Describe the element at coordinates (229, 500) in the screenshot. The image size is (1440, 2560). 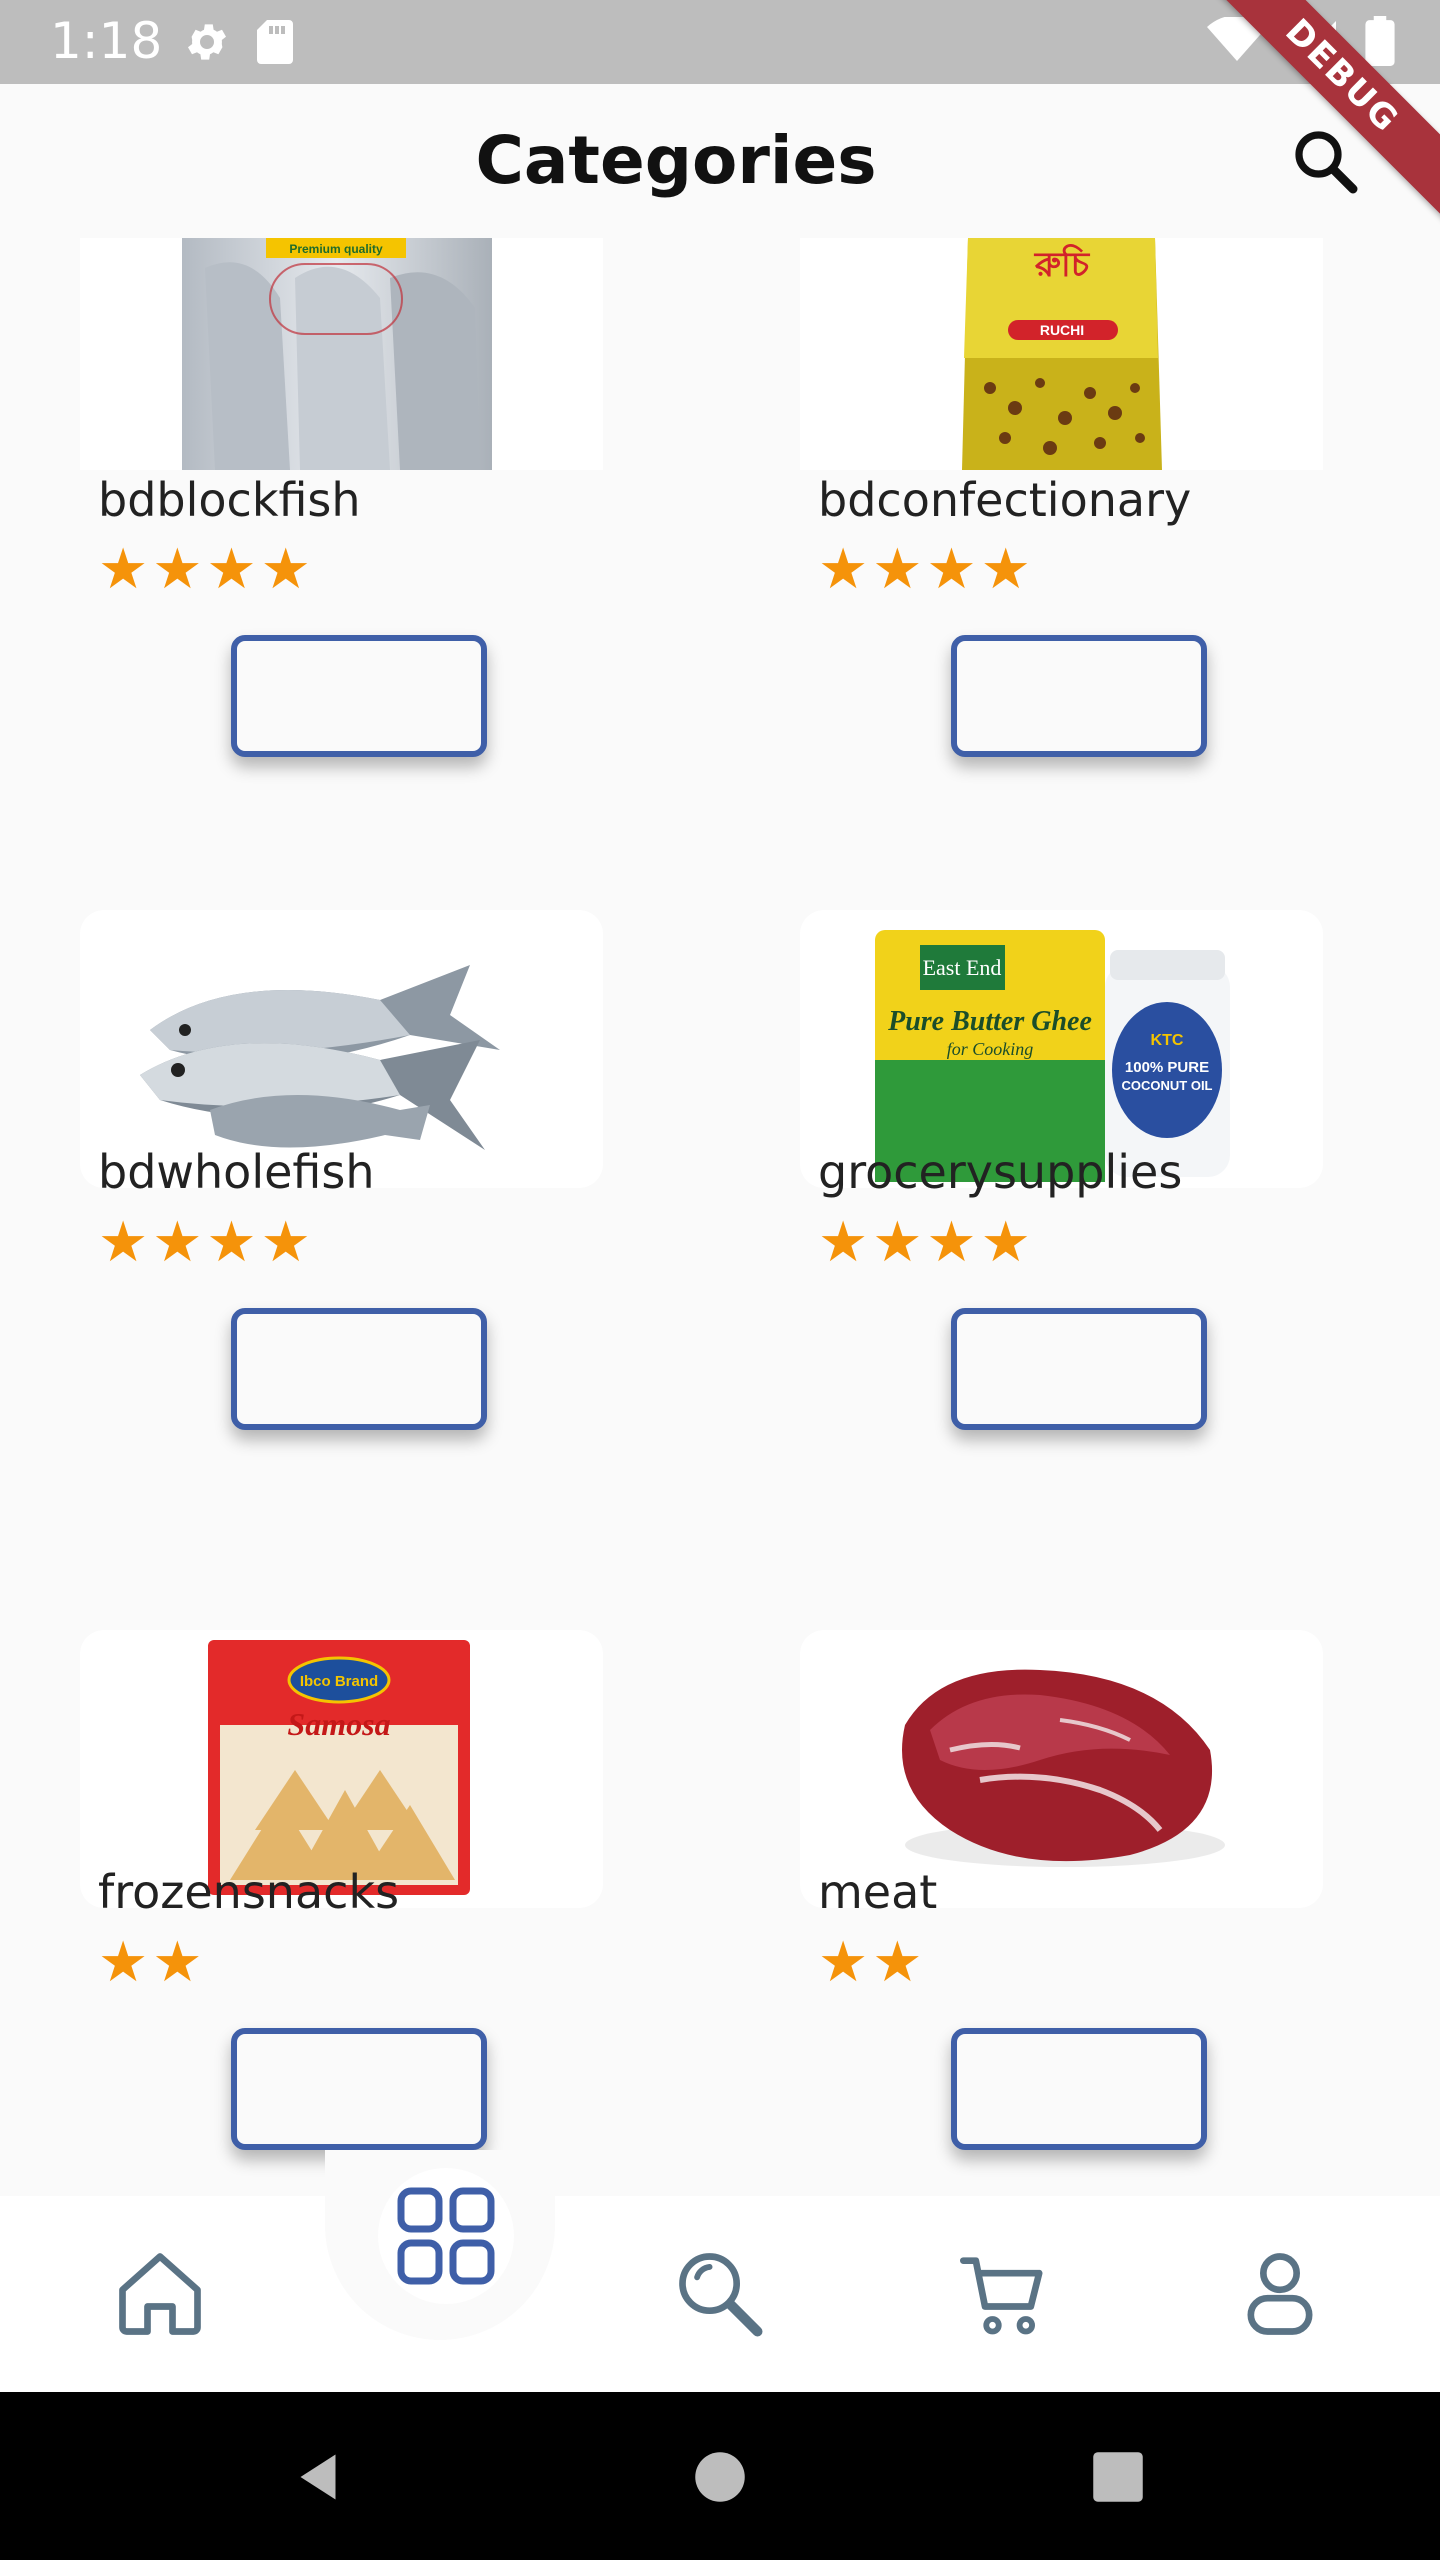
I see `category-name: bdblockfish` at that location.